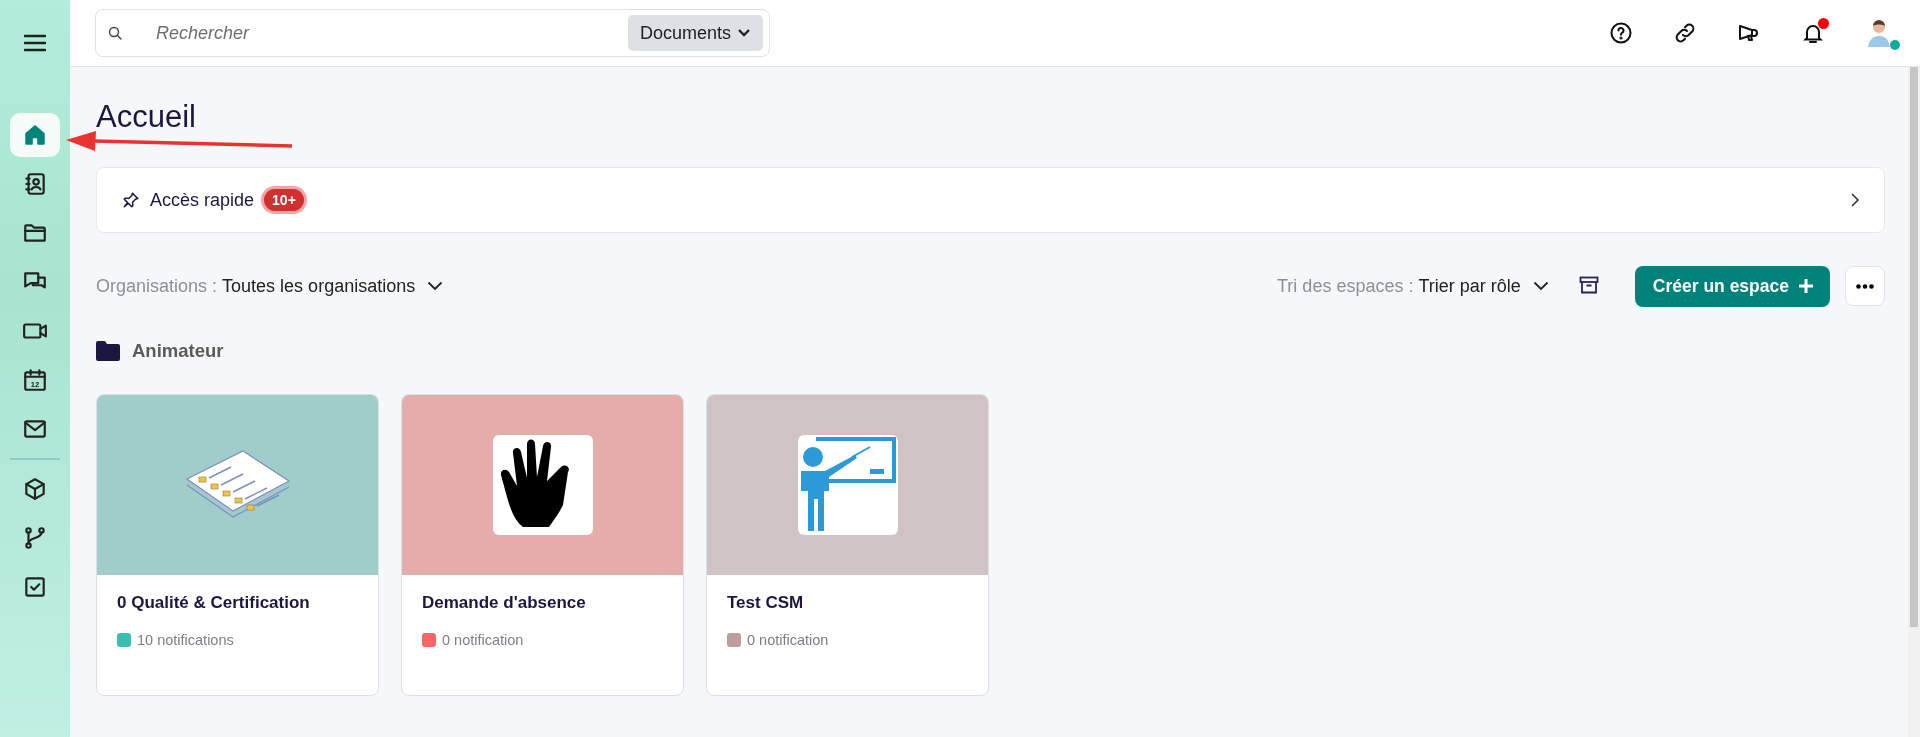 Image resolution: width=1920 pixels, height=737 pixels. What do you see at coordinates (847, 485) in the screenshot?
I see `teacher-whiteboard-icon` at bounding box center [847, 485].